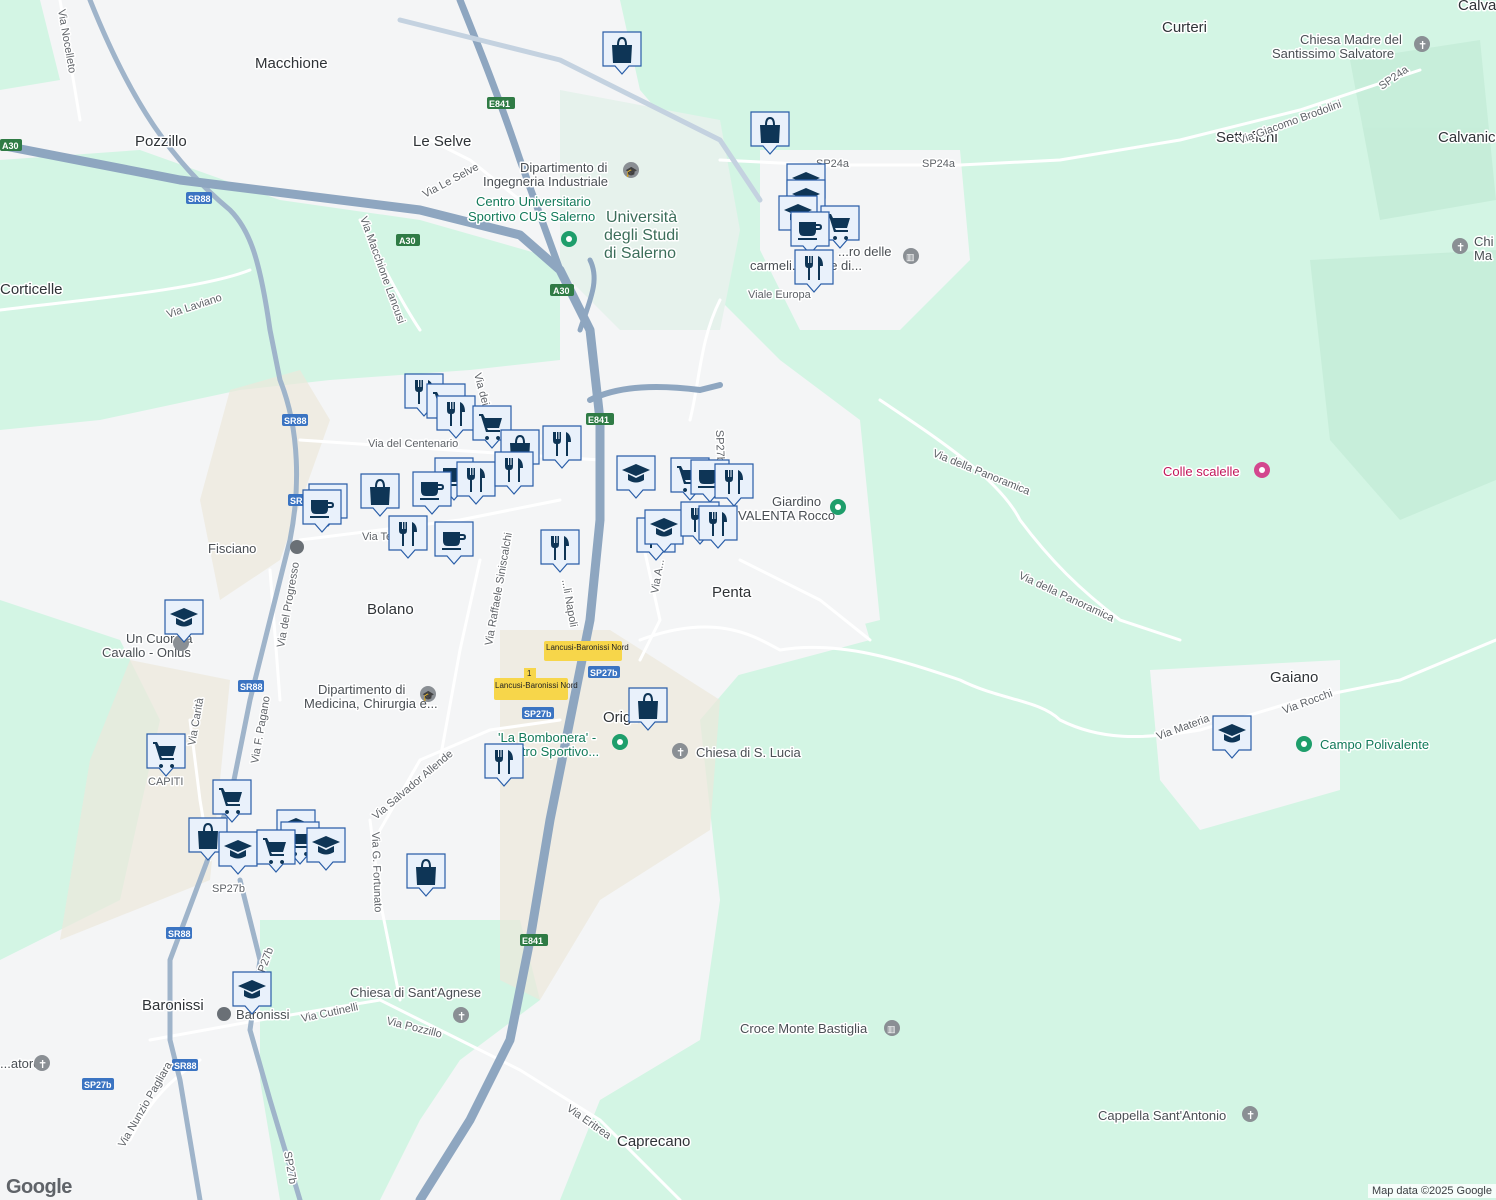  I want to click on poi-colle-scalelle: Colle scalelle, so click(1201, 471).